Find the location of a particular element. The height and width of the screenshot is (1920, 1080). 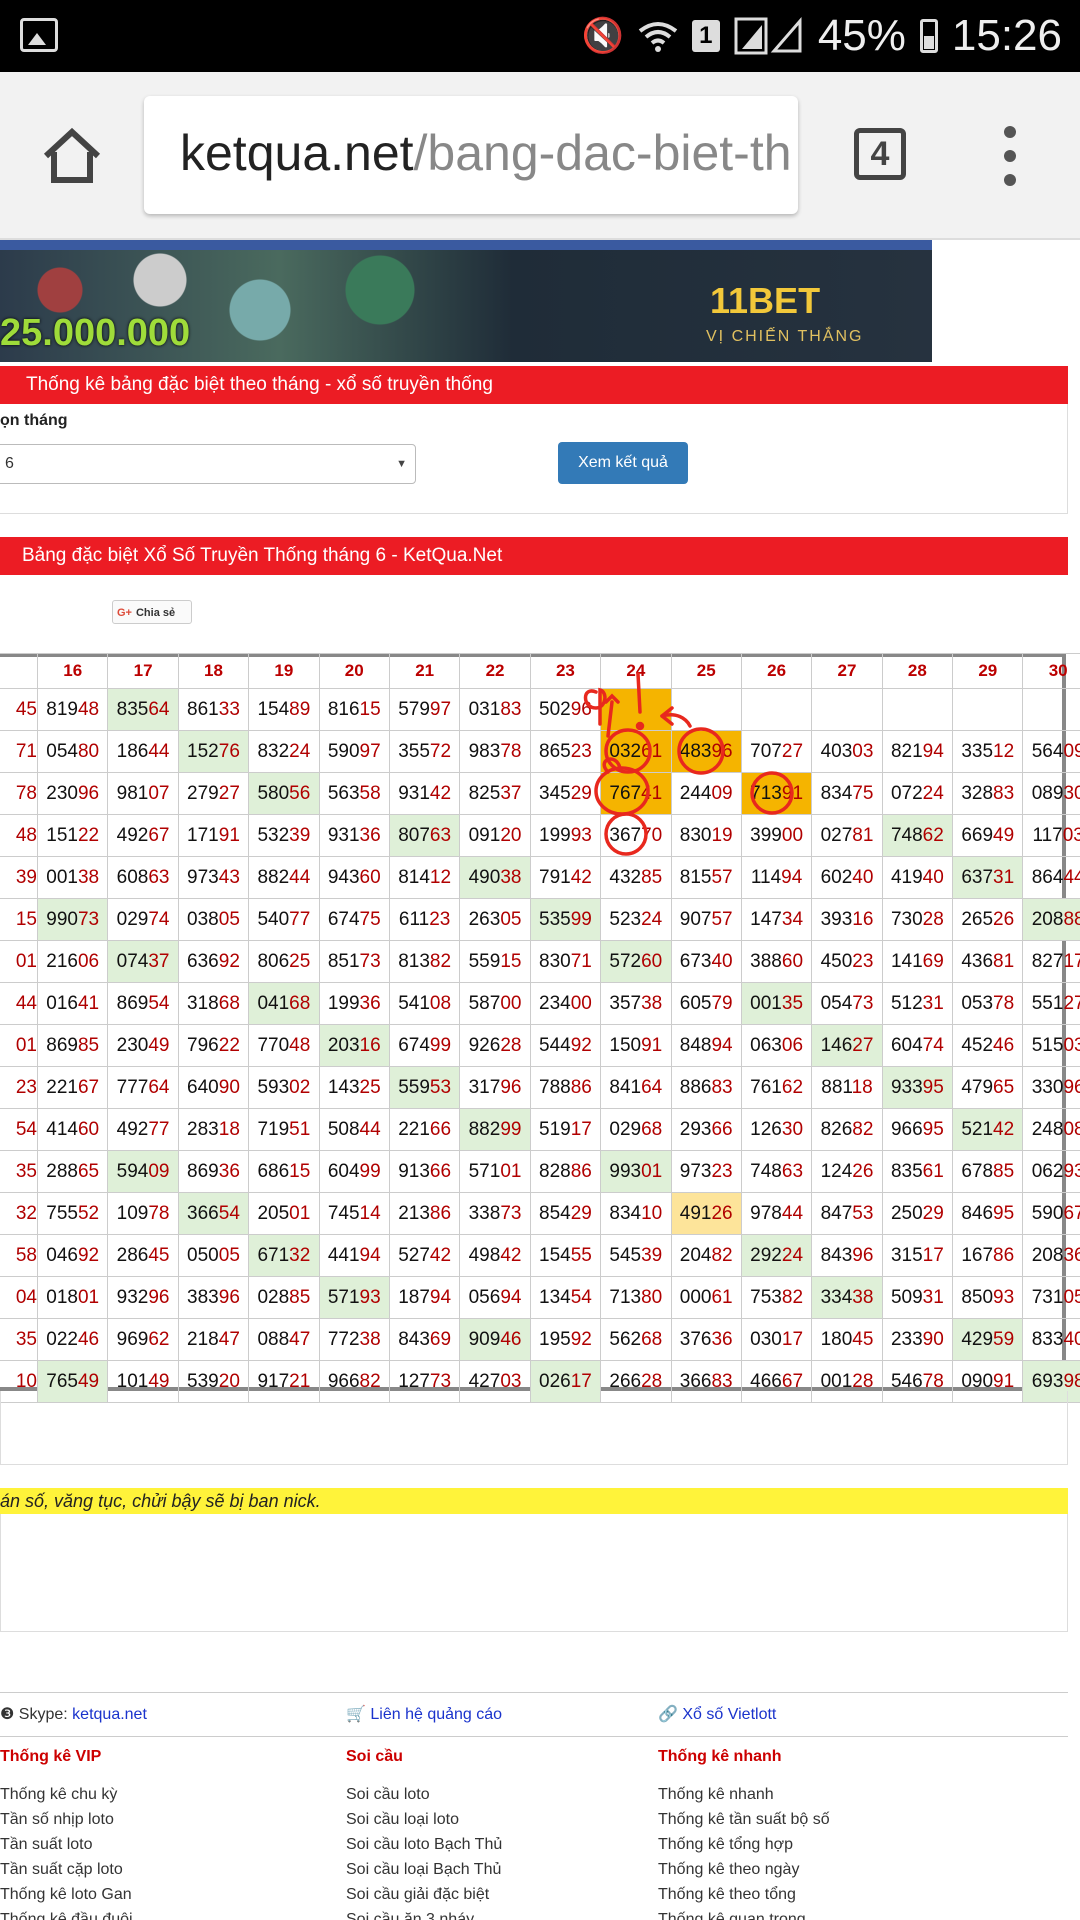

result-cell: 81615 is located at coordinates (354, 709).